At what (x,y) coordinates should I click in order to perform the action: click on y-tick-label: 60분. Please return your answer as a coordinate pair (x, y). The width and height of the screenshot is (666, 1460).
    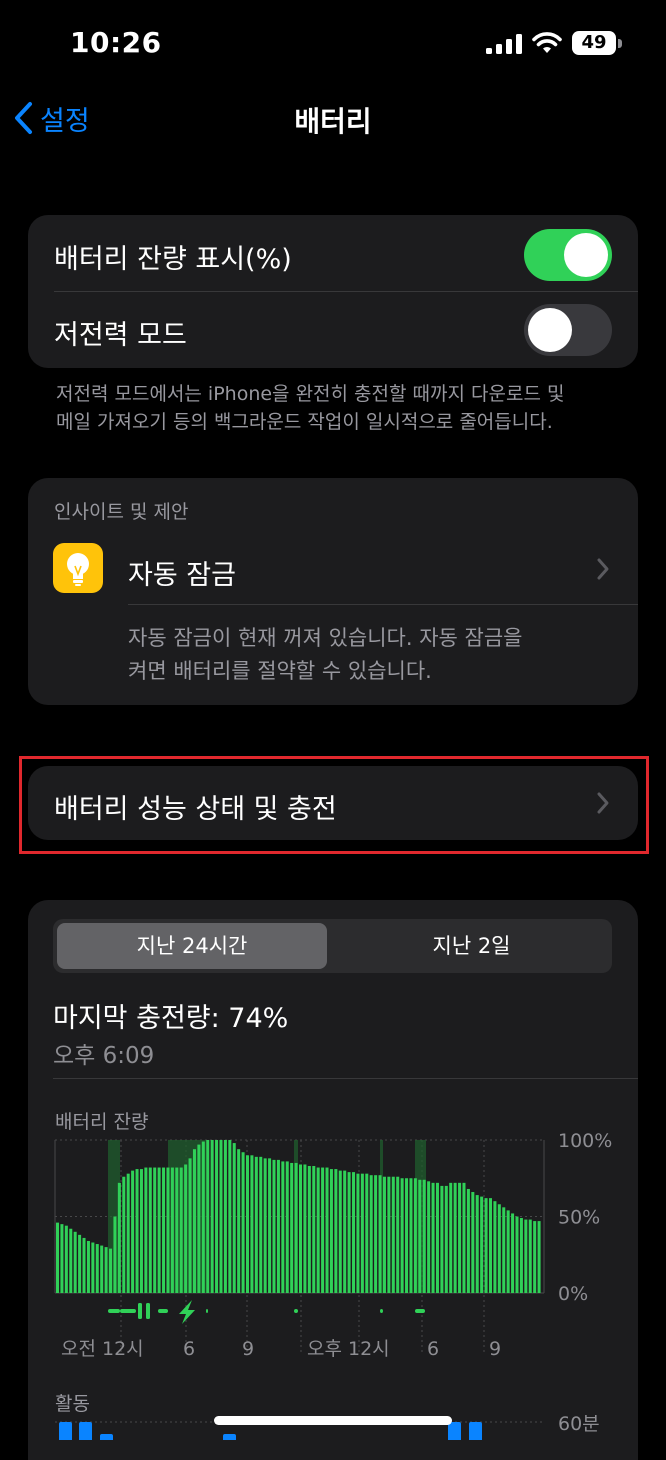
    Looking at the image, I should click on (579, 1424).